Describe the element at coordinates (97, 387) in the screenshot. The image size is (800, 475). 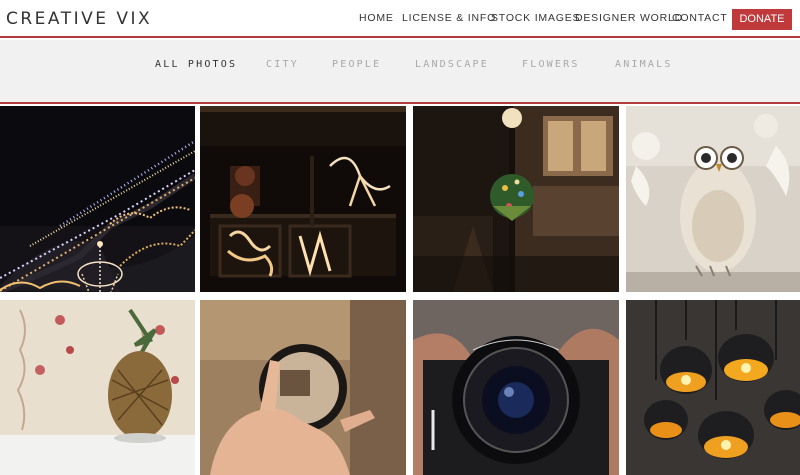
I see `photo-pineapple` at that location.